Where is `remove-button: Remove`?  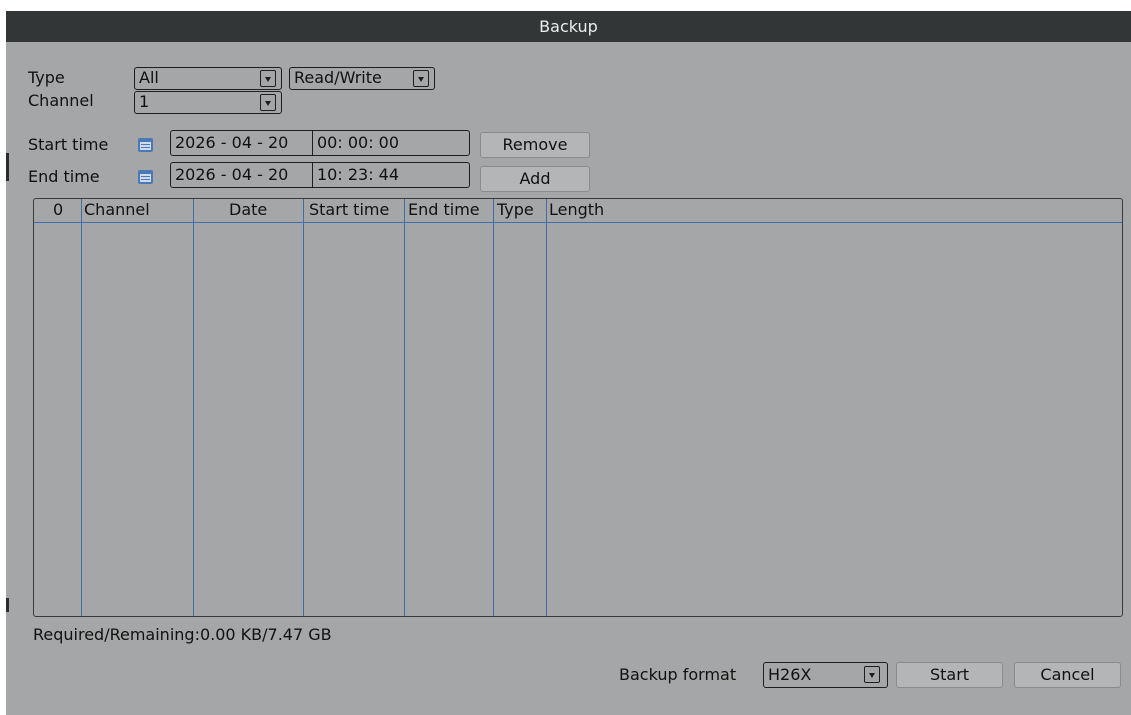 remove-button: Remove is located at coordinates (535, 145).